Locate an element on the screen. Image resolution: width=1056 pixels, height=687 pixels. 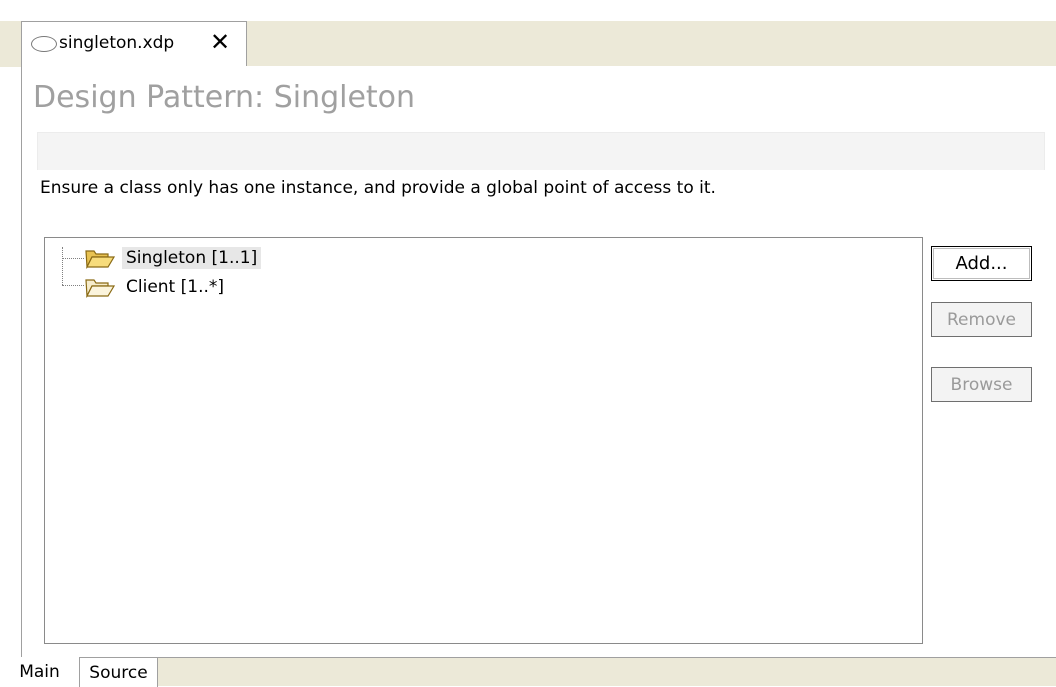
editor-tab-strip: singleton.xdp ✕ is located at coordinates (528, 33).